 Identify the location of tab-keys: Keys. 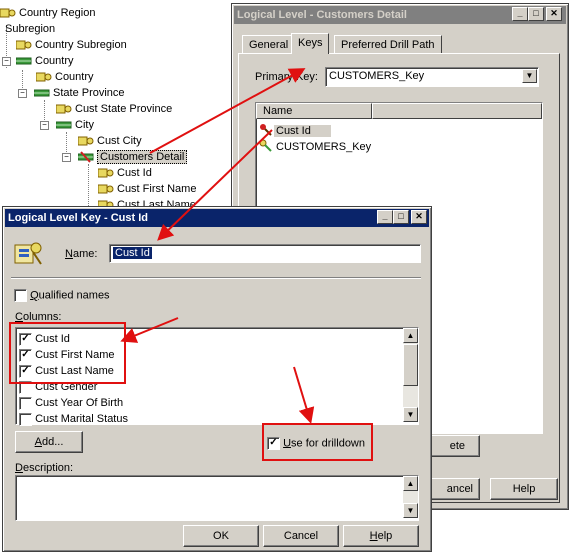
(310, 43).